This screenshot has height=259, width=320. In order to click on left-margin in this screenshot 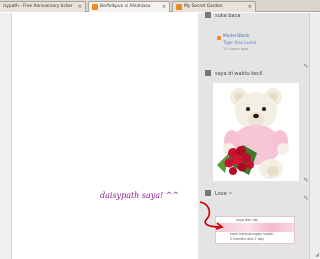, I will do `click(6, 136)`.